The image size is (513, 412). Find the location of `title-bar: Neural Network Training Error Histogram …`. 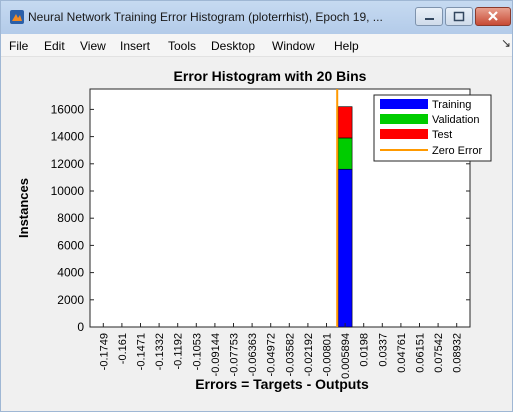

title-bar: Neural Network Training Error Histogram … is located at coordinates (256, 17).